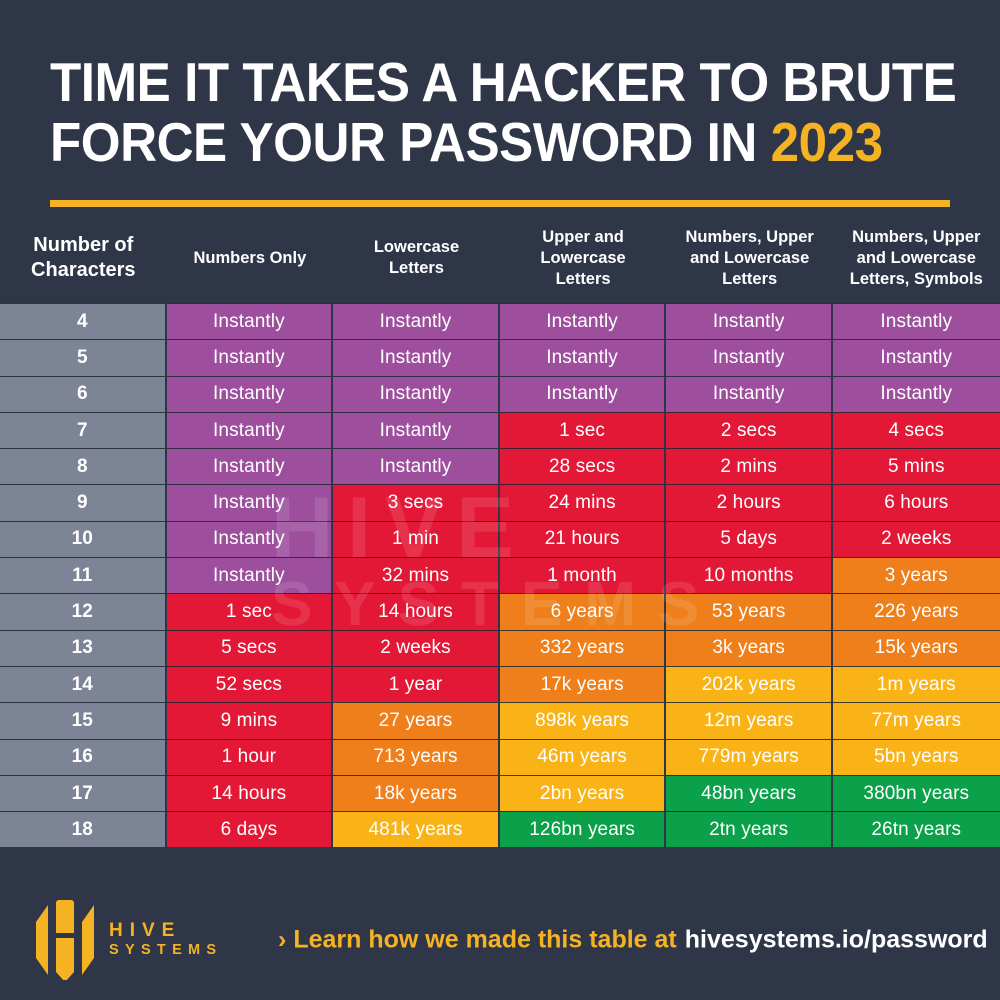 This screenshot has height=1000, width=1000. I want to click on column-header-3: Upper and Lowercase Letters, so click(583, 258).